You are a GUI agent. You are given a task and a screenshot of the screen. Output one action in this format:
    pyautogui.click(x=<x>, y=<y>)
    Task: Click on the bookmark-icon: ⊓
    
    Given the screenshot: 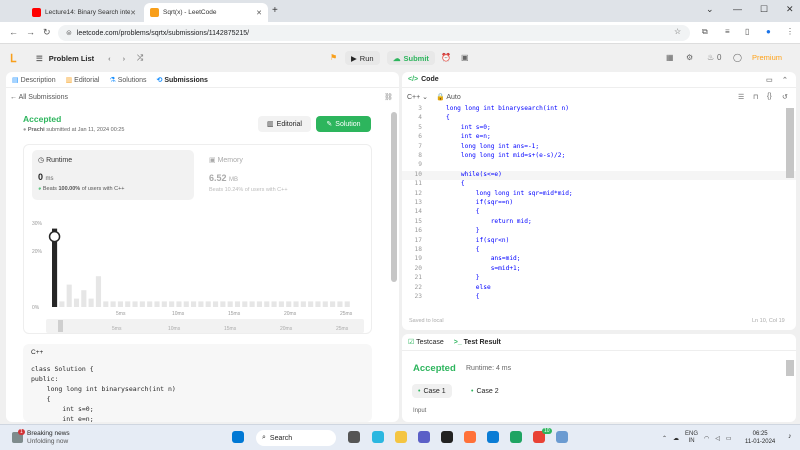 What is the action you would take?
    pyautogui.click(x=755, y=97)
    